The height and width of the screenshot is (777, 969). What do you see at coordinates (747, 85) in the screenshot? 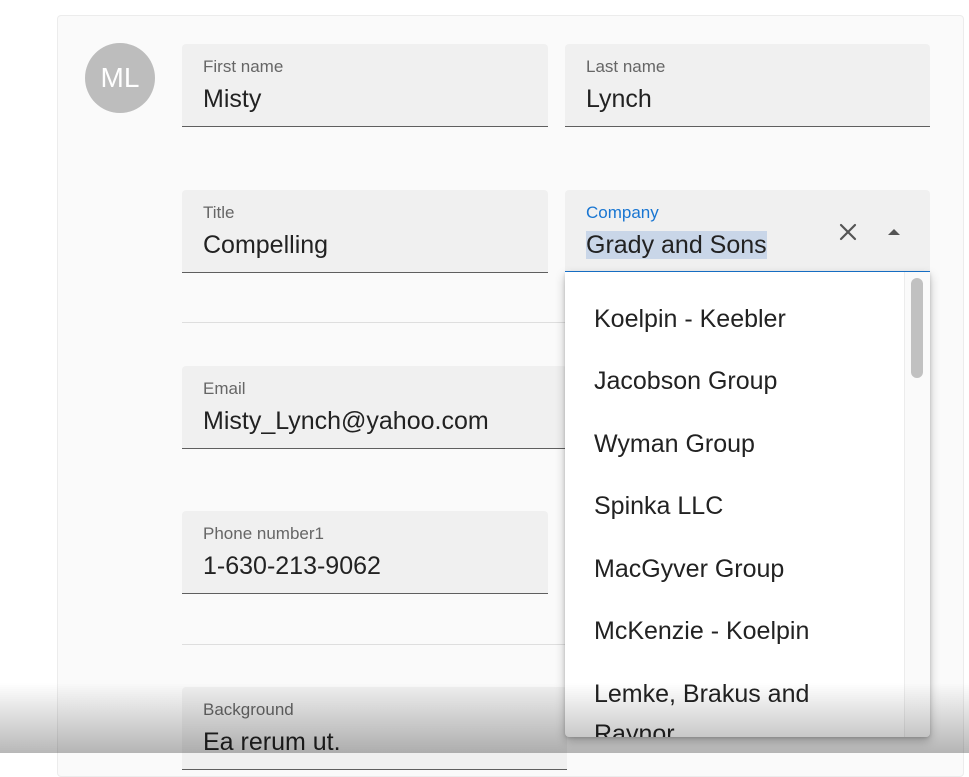
I see `last-name-field: Last name Lynch` at bounding box center [747, 85].